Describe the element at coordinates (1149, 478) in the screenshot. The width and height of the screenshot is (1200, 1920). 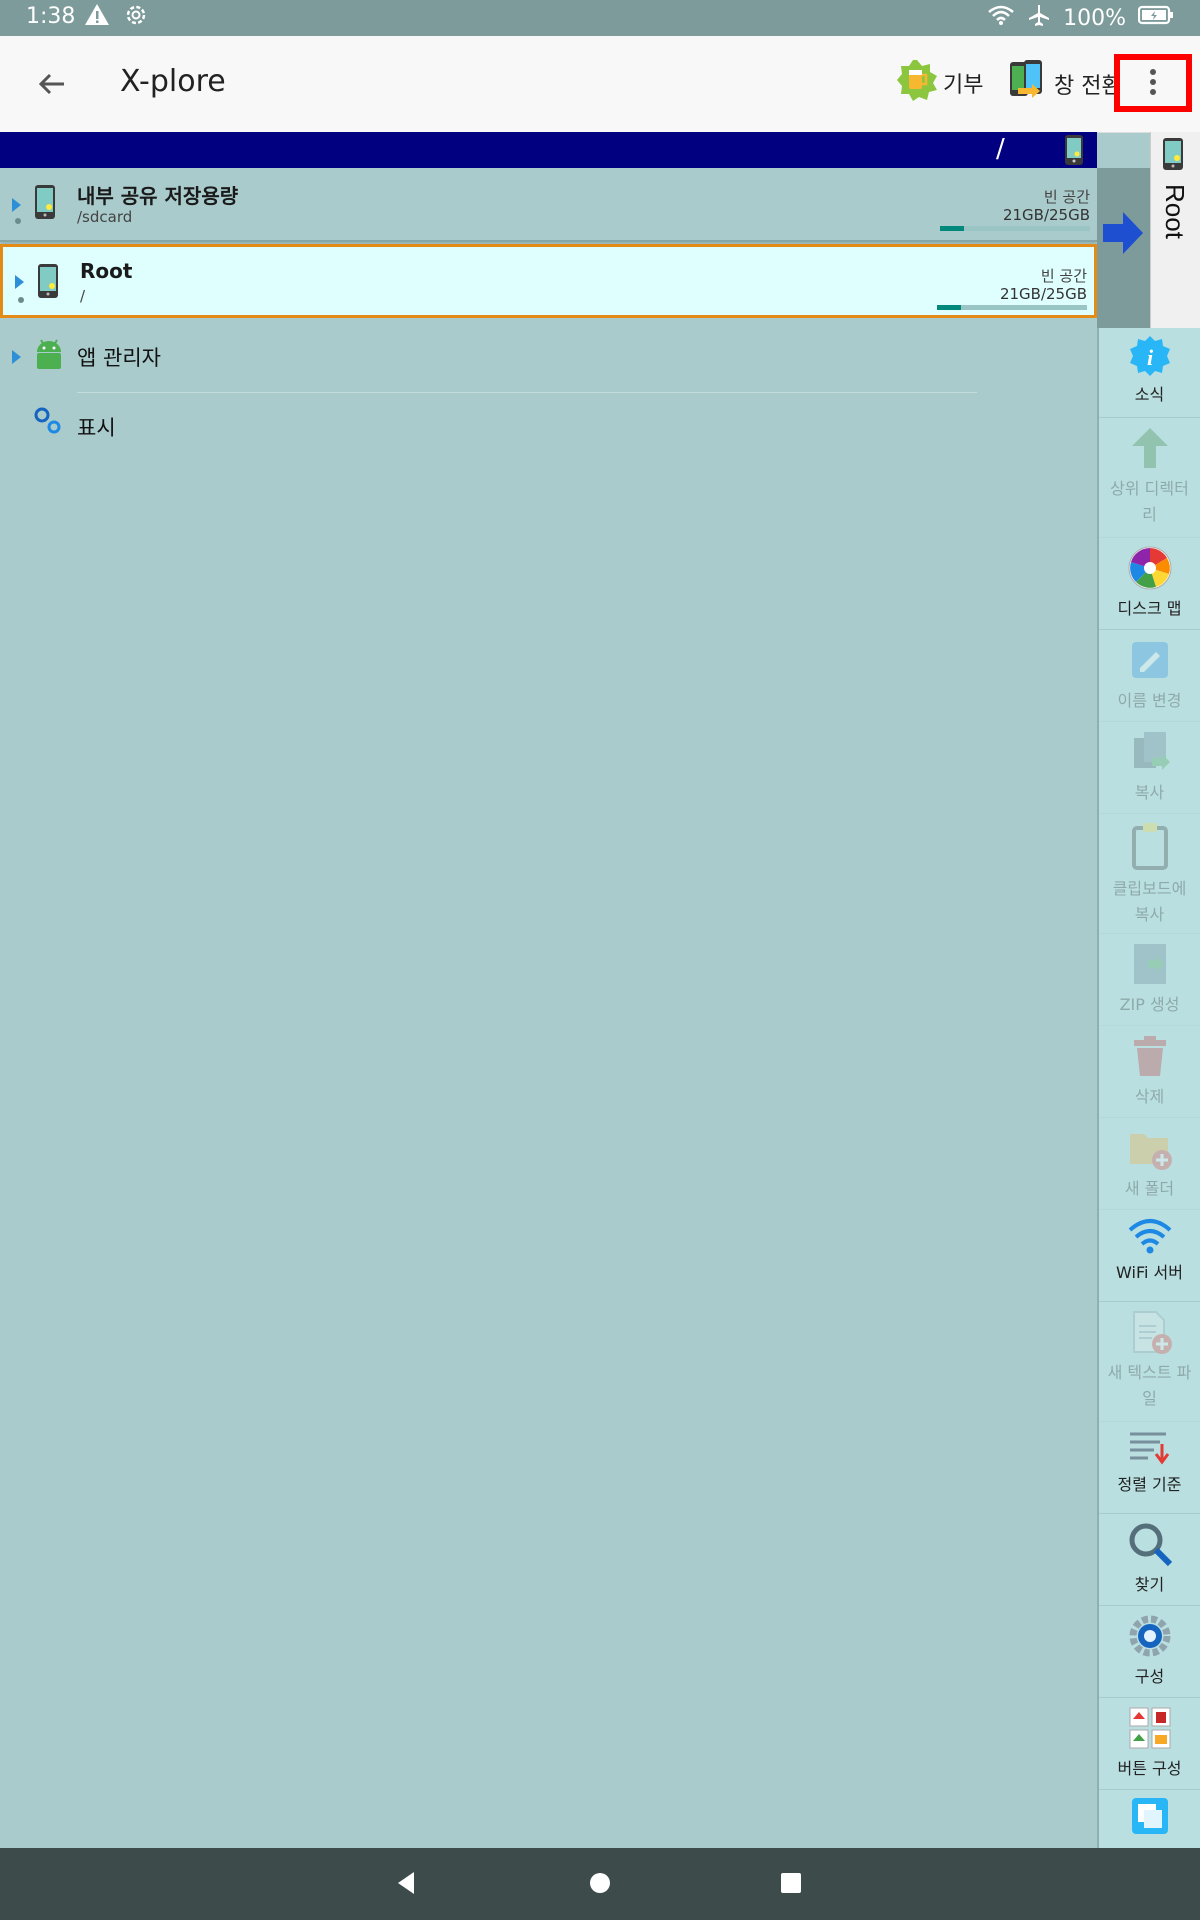
I see `toolbar-parent-dir: 상위 디렉터리` at that location.